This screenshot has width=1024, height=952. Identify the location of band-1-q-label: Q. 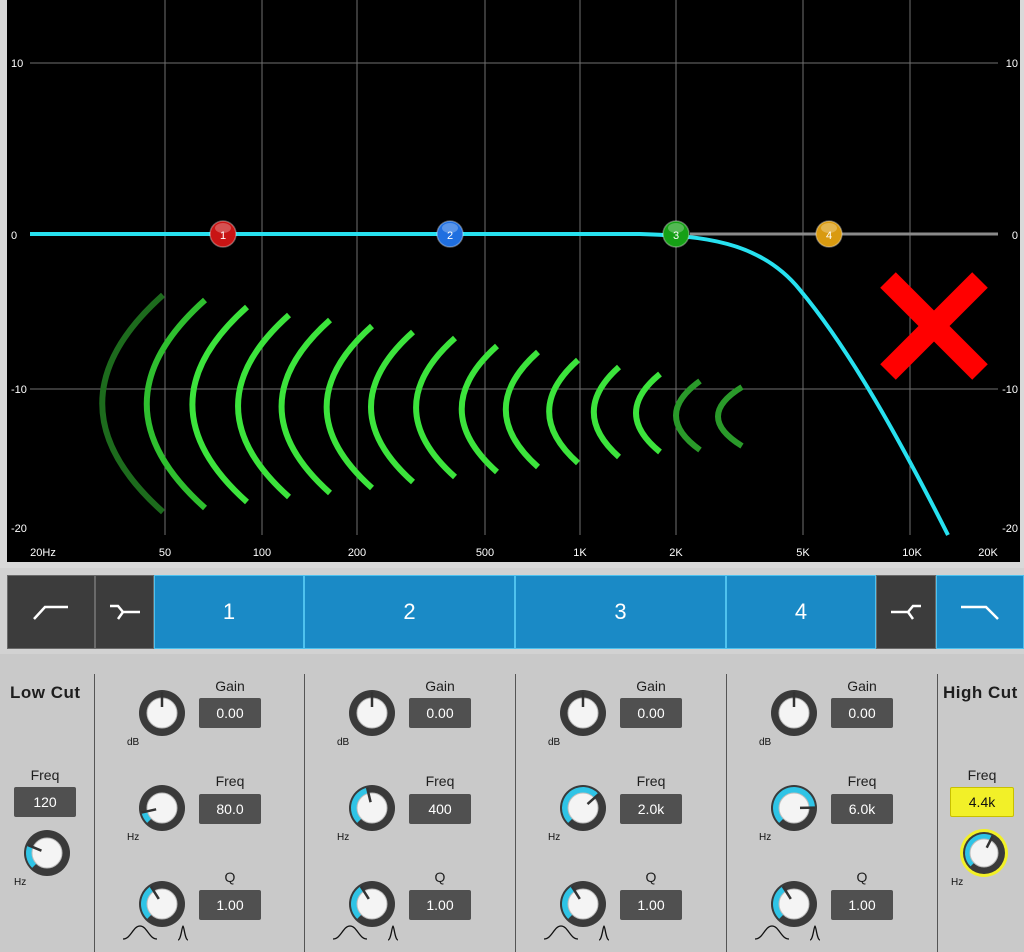
(230, 877).